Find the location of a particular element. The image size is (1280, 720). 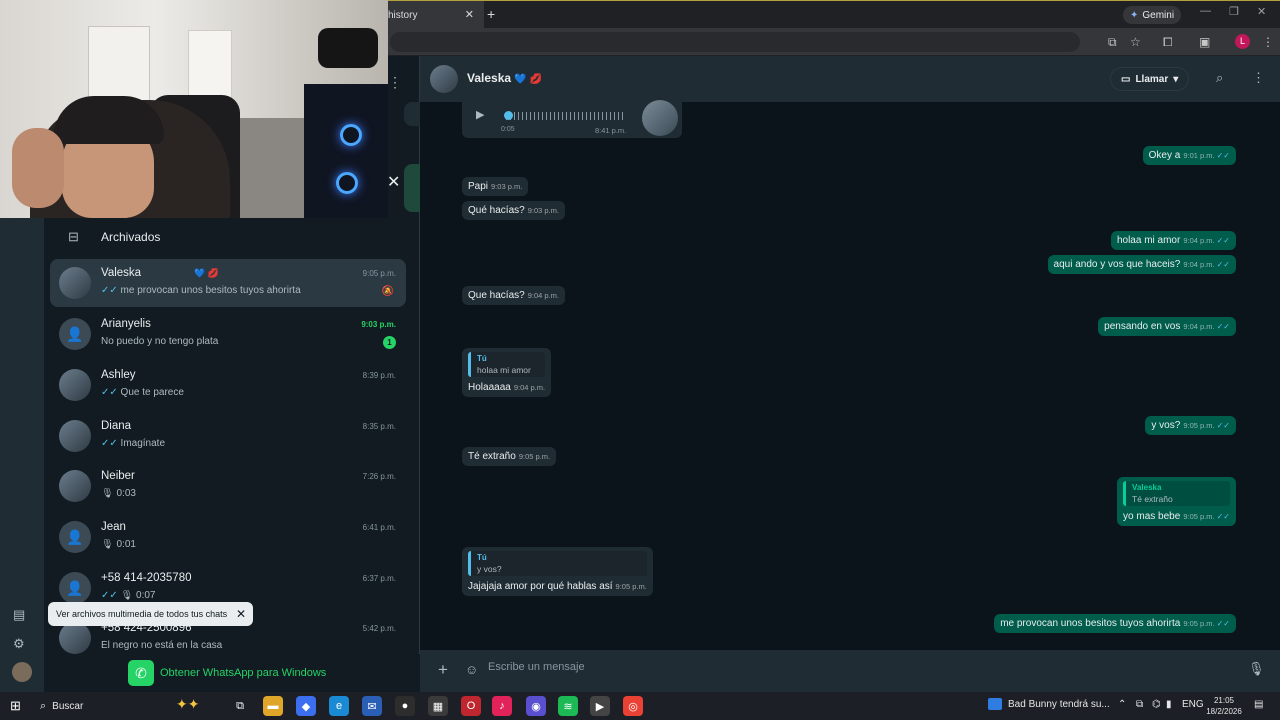

install-app-icon: ⧉ is located at coordinates (1112, 42).